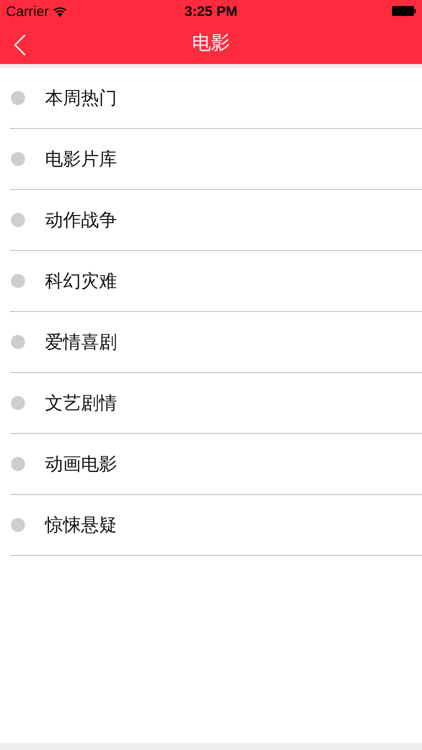  I want to click on category-item: 动作战争, so click(216, 220).